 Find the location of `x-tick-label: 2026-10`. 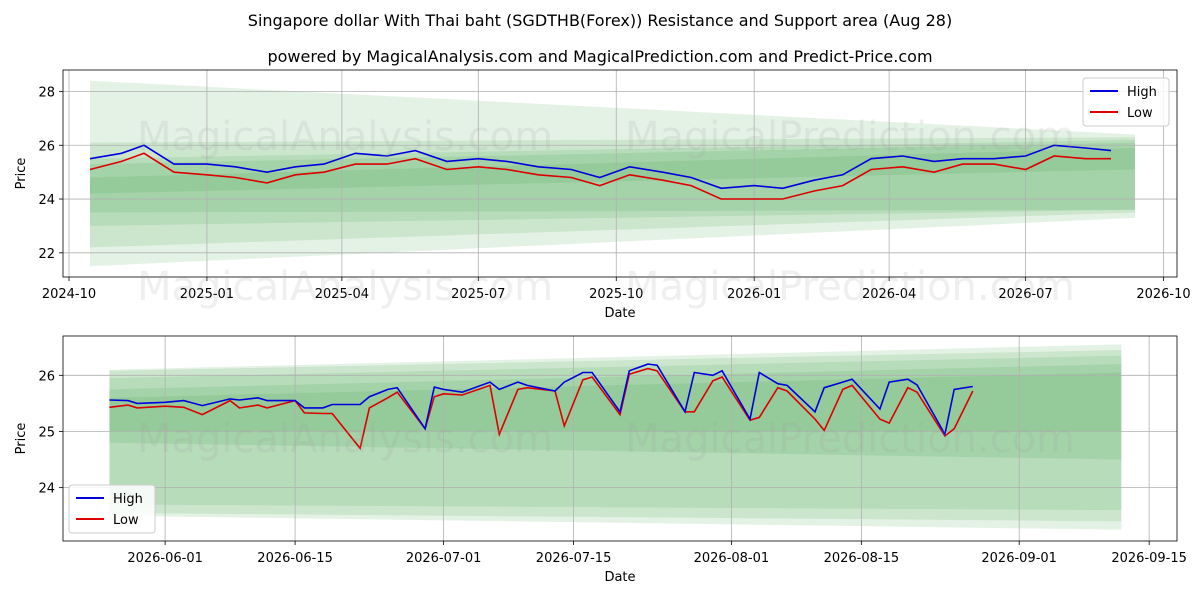

x-tick-label: 2026-10 is located at coordinates (1163, 294).